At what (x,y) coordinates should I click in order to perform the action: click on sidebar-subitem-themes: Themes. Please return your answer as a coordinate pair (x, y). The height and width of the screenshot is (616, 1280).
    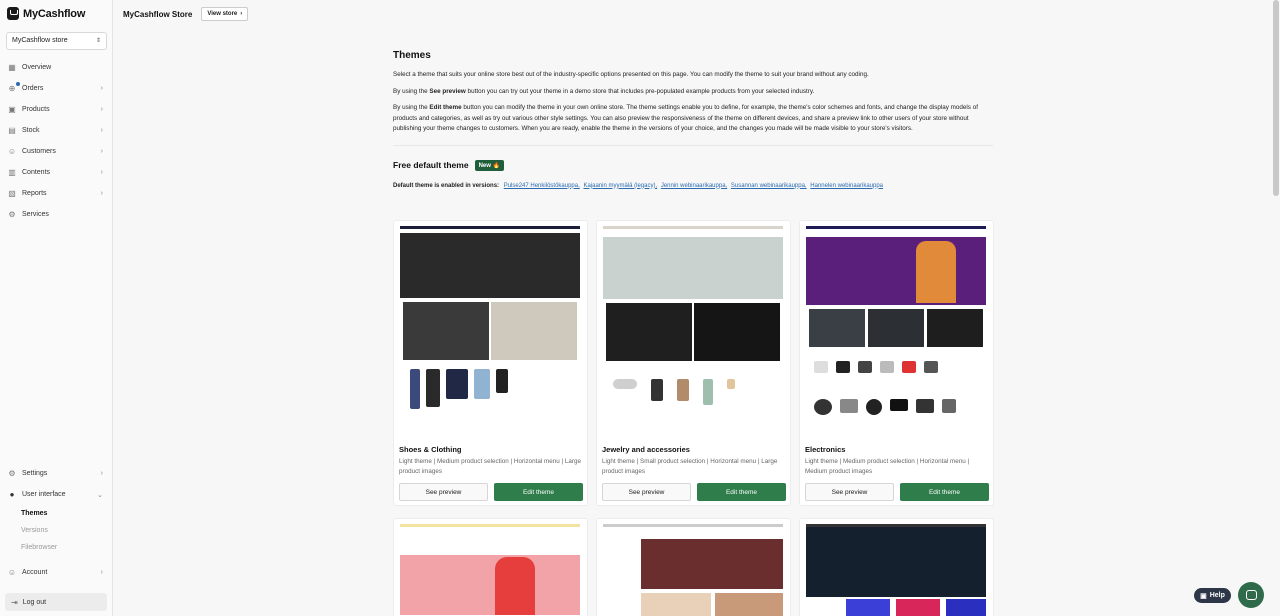
    Looking at the image, I should click on (56, 513).